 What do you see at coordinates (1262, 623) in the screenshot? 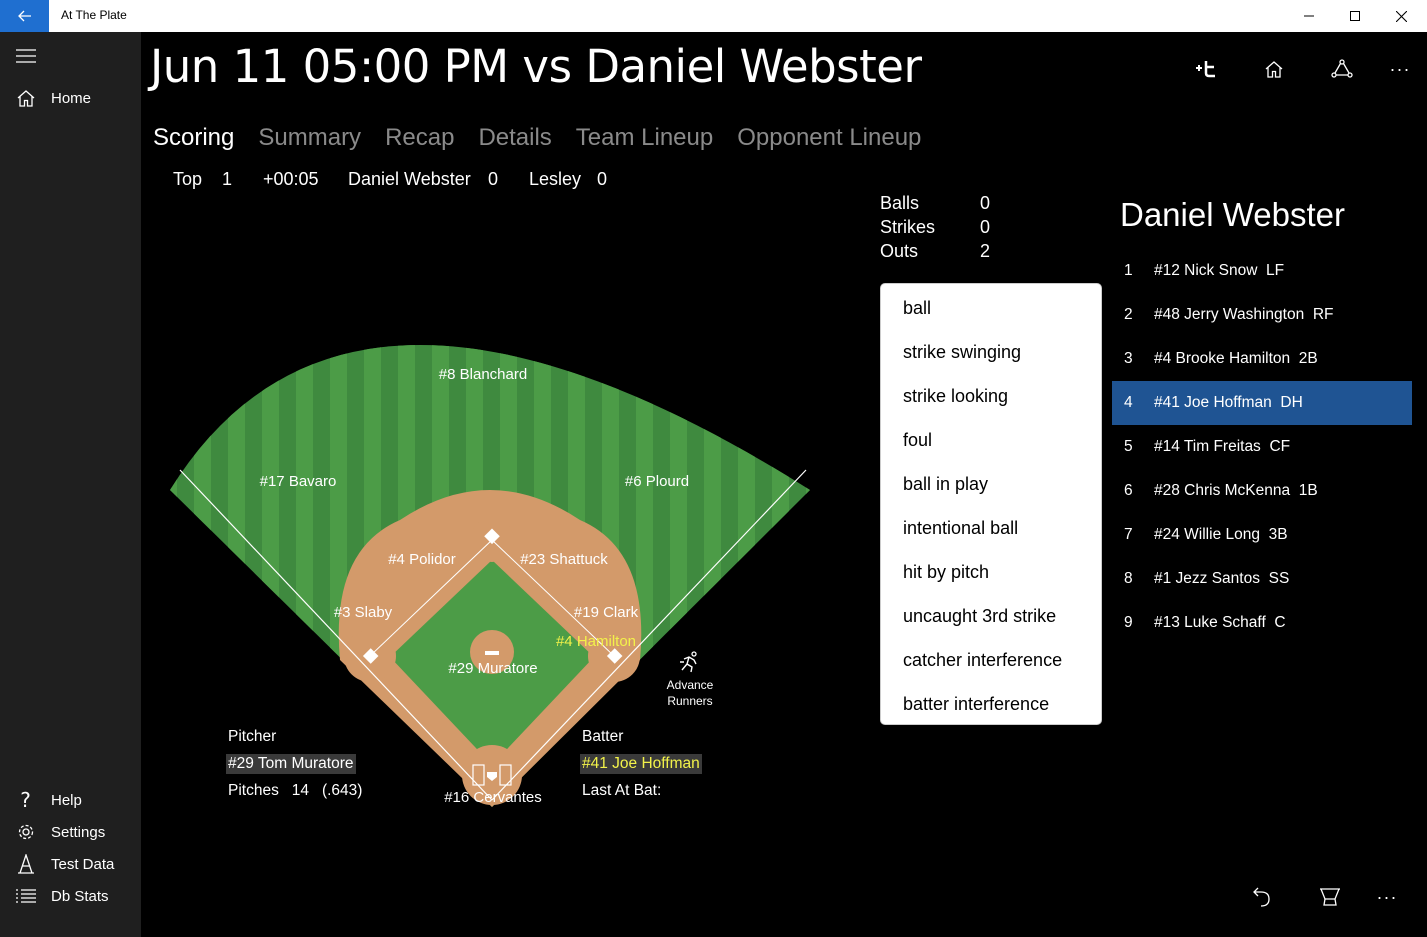
I see `lineup-row: 9 #13 Luke Schaff C` at bounding box center [1262, 623].